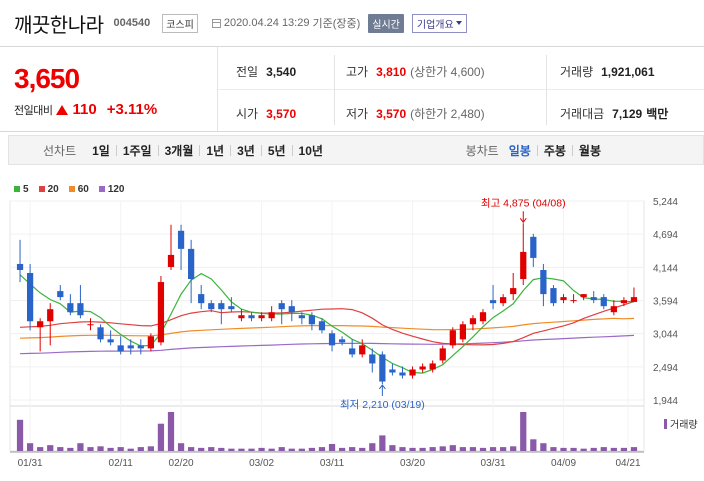 This screenshot has height=481, width=704. Describe the element at coordinates (665, 268) in the screenshot. I see `y-tick-label: 4,144` at that location.